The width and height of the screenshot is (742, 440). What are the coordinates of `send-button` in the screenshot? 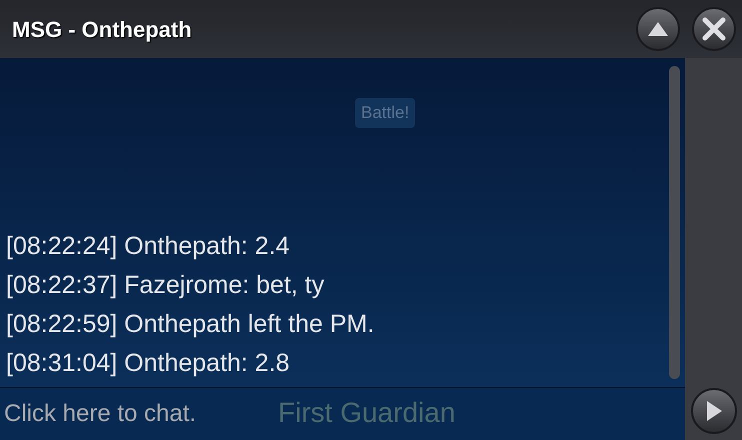 It's located at (713, 411).